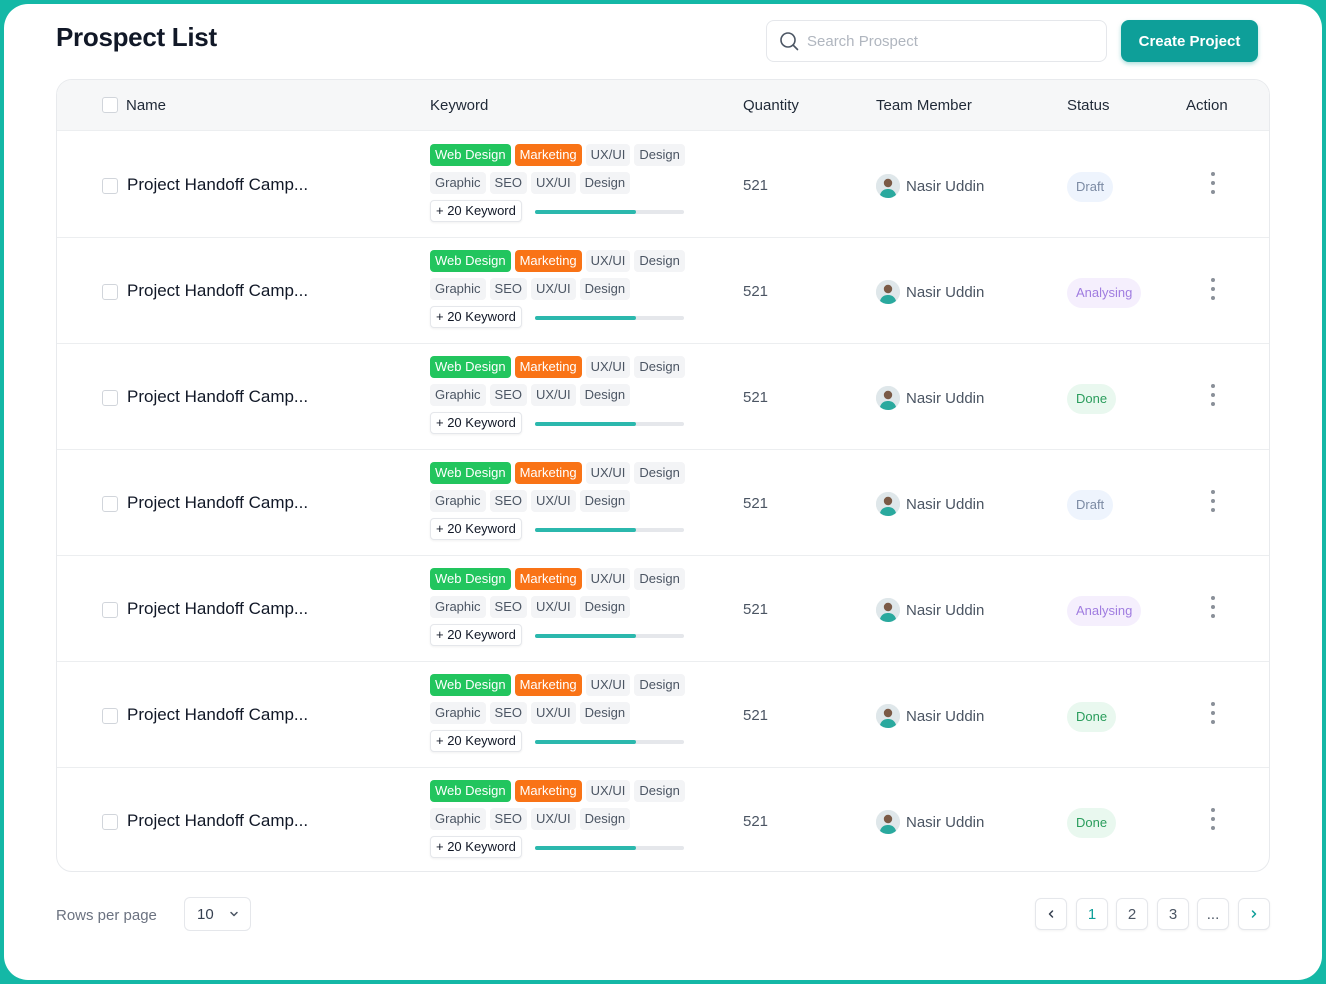 This screenshot has width=1326, height=984. Describe the element at coordinates (789, 41) in the screenshot. I see `search-icon` at that location.